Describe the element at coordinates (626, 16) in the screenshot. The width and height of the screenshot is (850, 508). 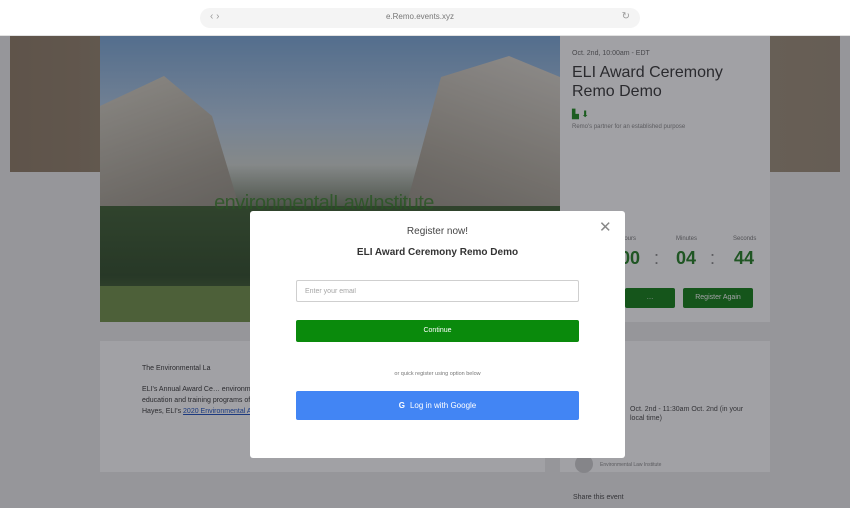
I see `refresh-icon: ↻` at that location.